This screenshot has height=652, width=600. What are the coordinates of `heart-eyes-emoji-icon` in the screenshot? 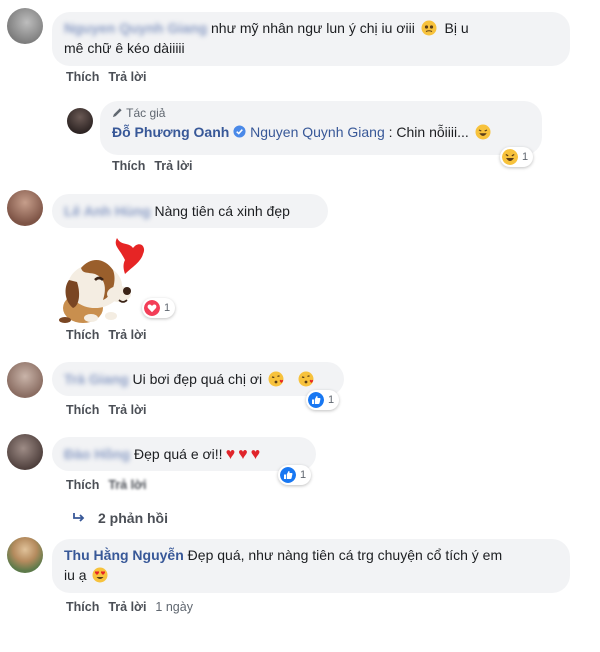 It's located at (100, 575).